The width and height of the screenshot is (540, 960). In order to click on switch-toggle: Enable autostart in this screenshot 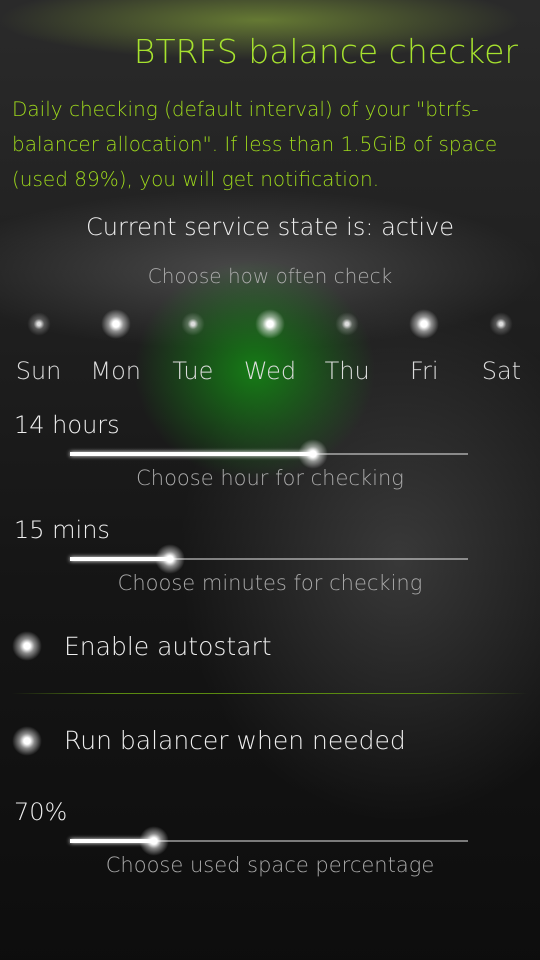, I will do `click(142, 647)`.